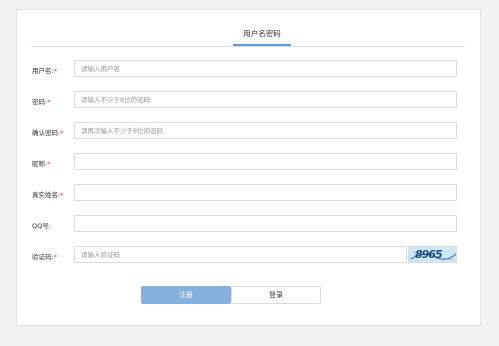 This screenshot has height=346, width=499. What do you see at coordinates (48, 133) in the screenshot?
I see `confirm-password-label: 确认密码:*` at bounding box center [48, 133].